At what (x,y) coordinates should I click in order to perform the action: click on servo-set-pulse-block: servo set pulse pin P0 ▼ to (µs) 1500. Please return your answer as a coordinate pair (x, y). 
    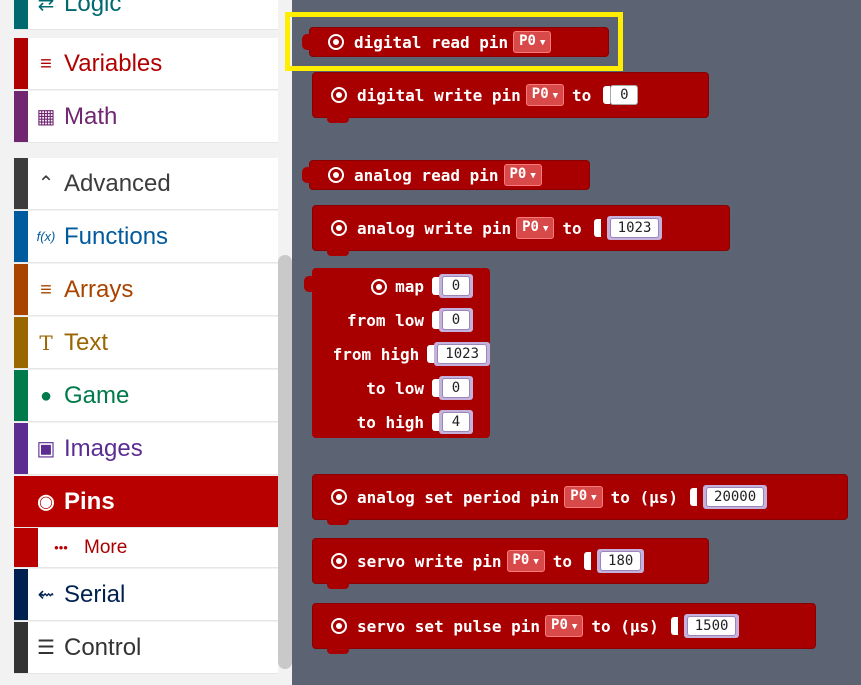
    Looking at the image, I should click on (564, 628).